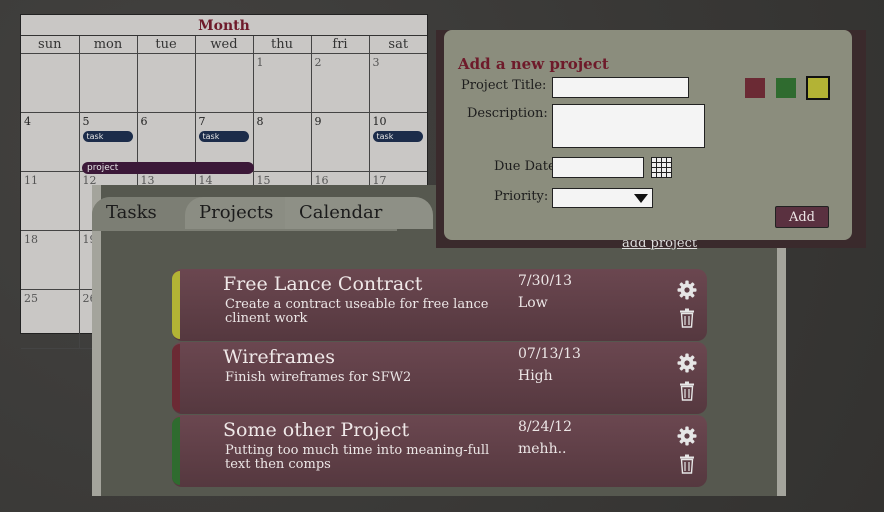 The height and width of the screenshot is (512, 884). Describe the element at coordinates (359, 213) in the screenshot. I see `tab-calendar: Calendar` at that location.